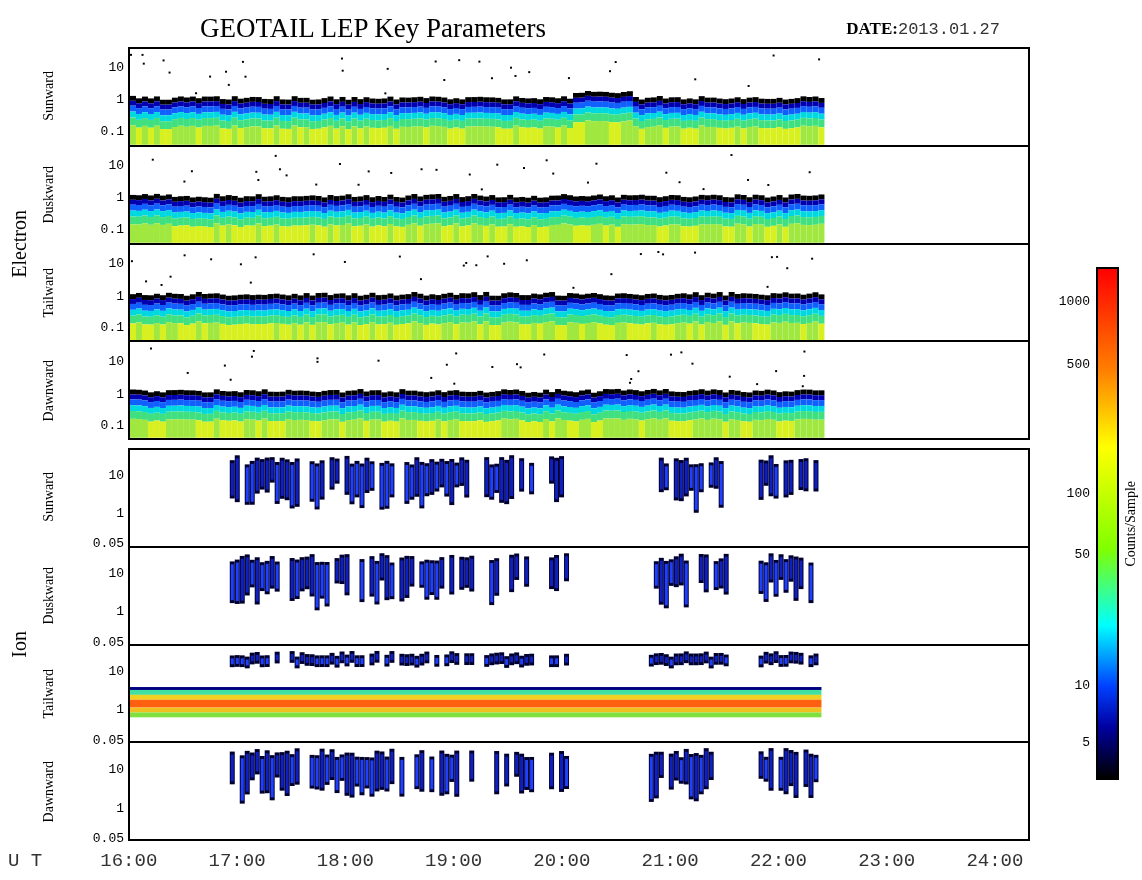 The image size is (1142, 880). What do you see at coordinates (670, 861) in the screenshot?
I see `x-tick-label: 21:00` at bounding box center [670, 861].